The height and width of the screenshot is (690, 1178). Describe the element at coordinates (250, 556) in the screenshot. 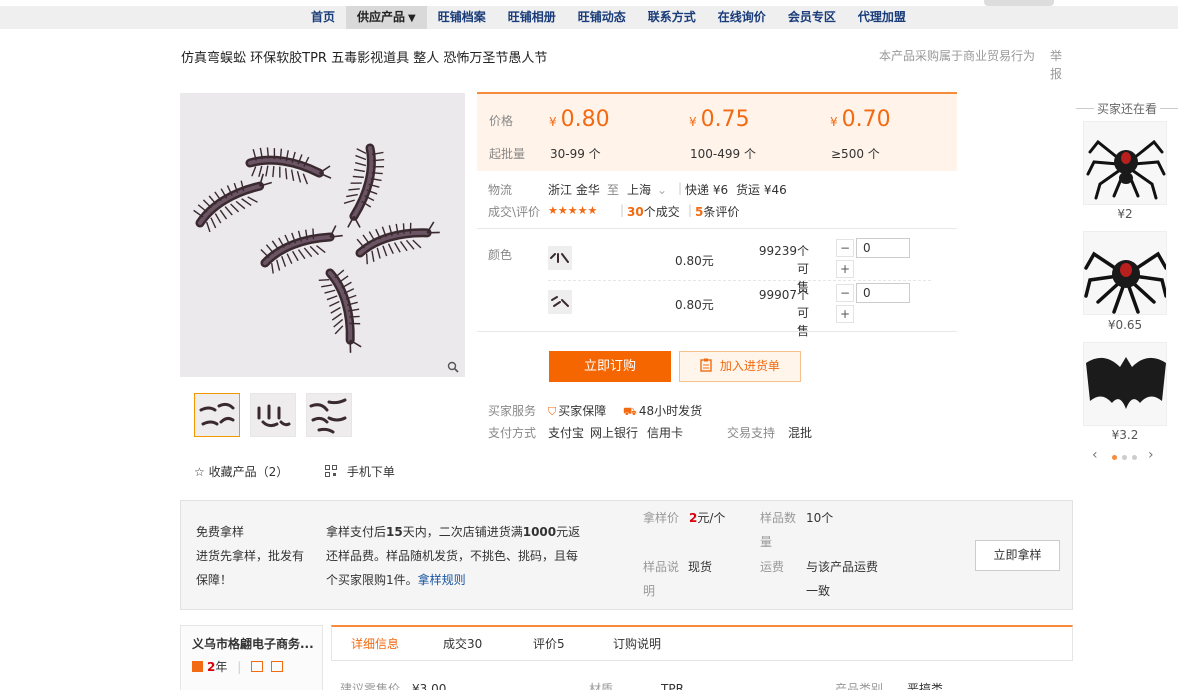

I see `sample-desc-line: 进货先拿样，批发有` at that location.